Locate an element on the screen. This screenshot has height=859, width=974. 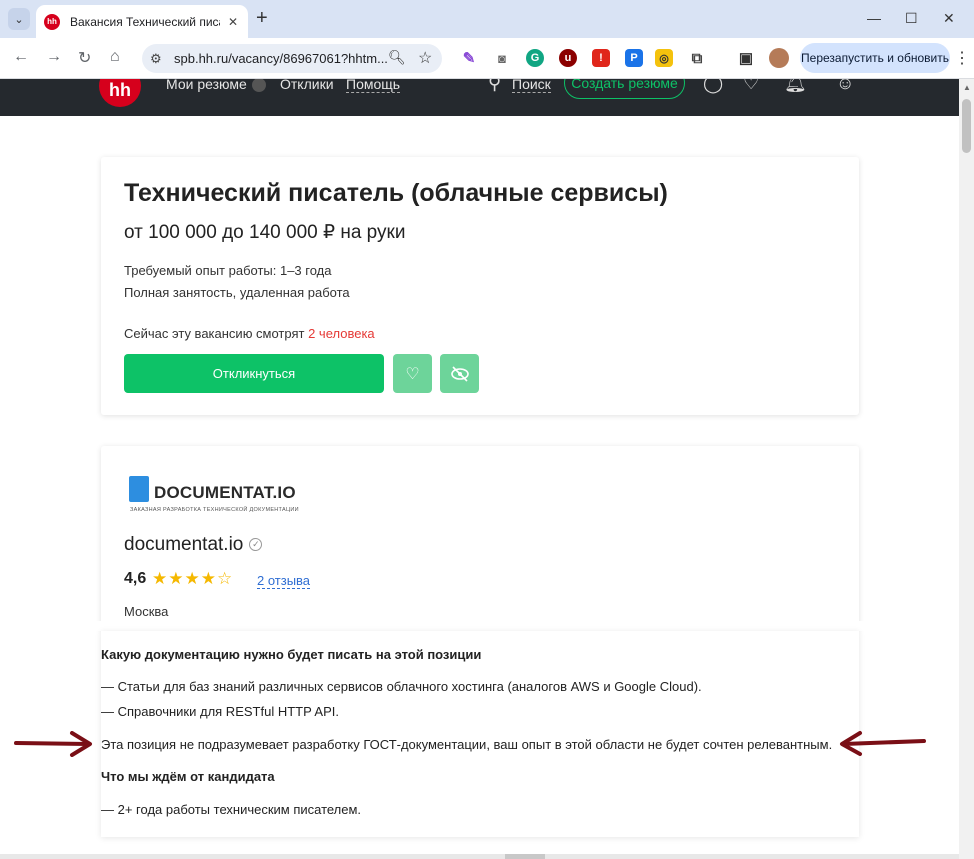
horizontal-scroll-thumb is located at coordinates (525, 856).